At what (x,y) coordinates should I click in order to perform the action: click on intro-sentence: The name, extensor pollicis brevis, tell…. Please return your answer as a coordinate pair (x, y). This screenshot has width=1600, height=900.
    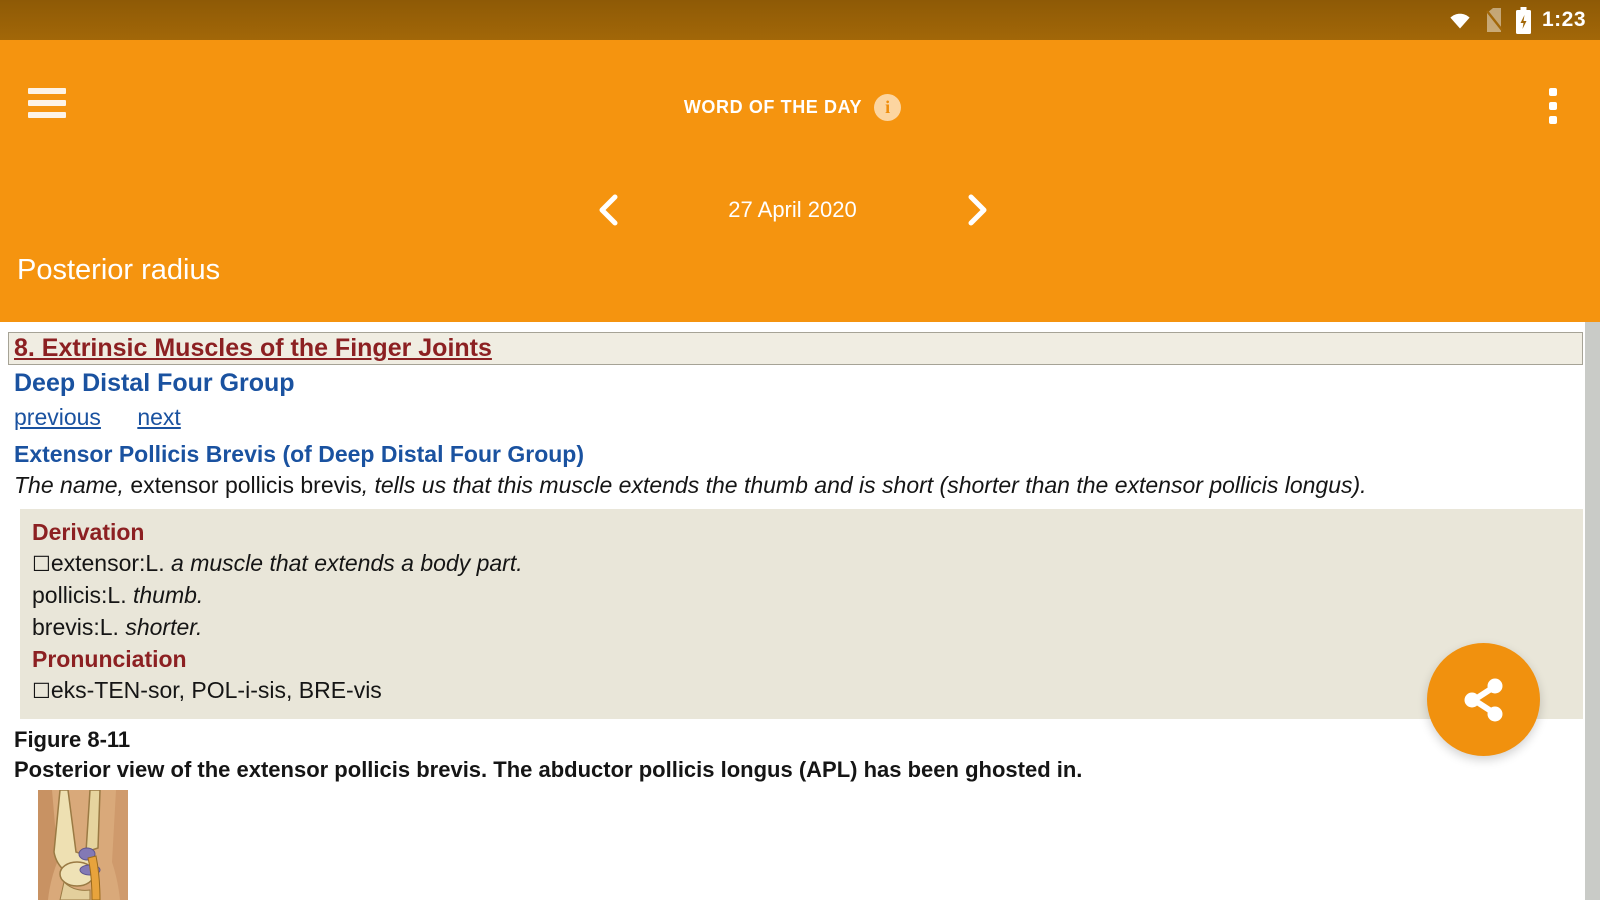
    Looking at the image, I should click on (807, 485).